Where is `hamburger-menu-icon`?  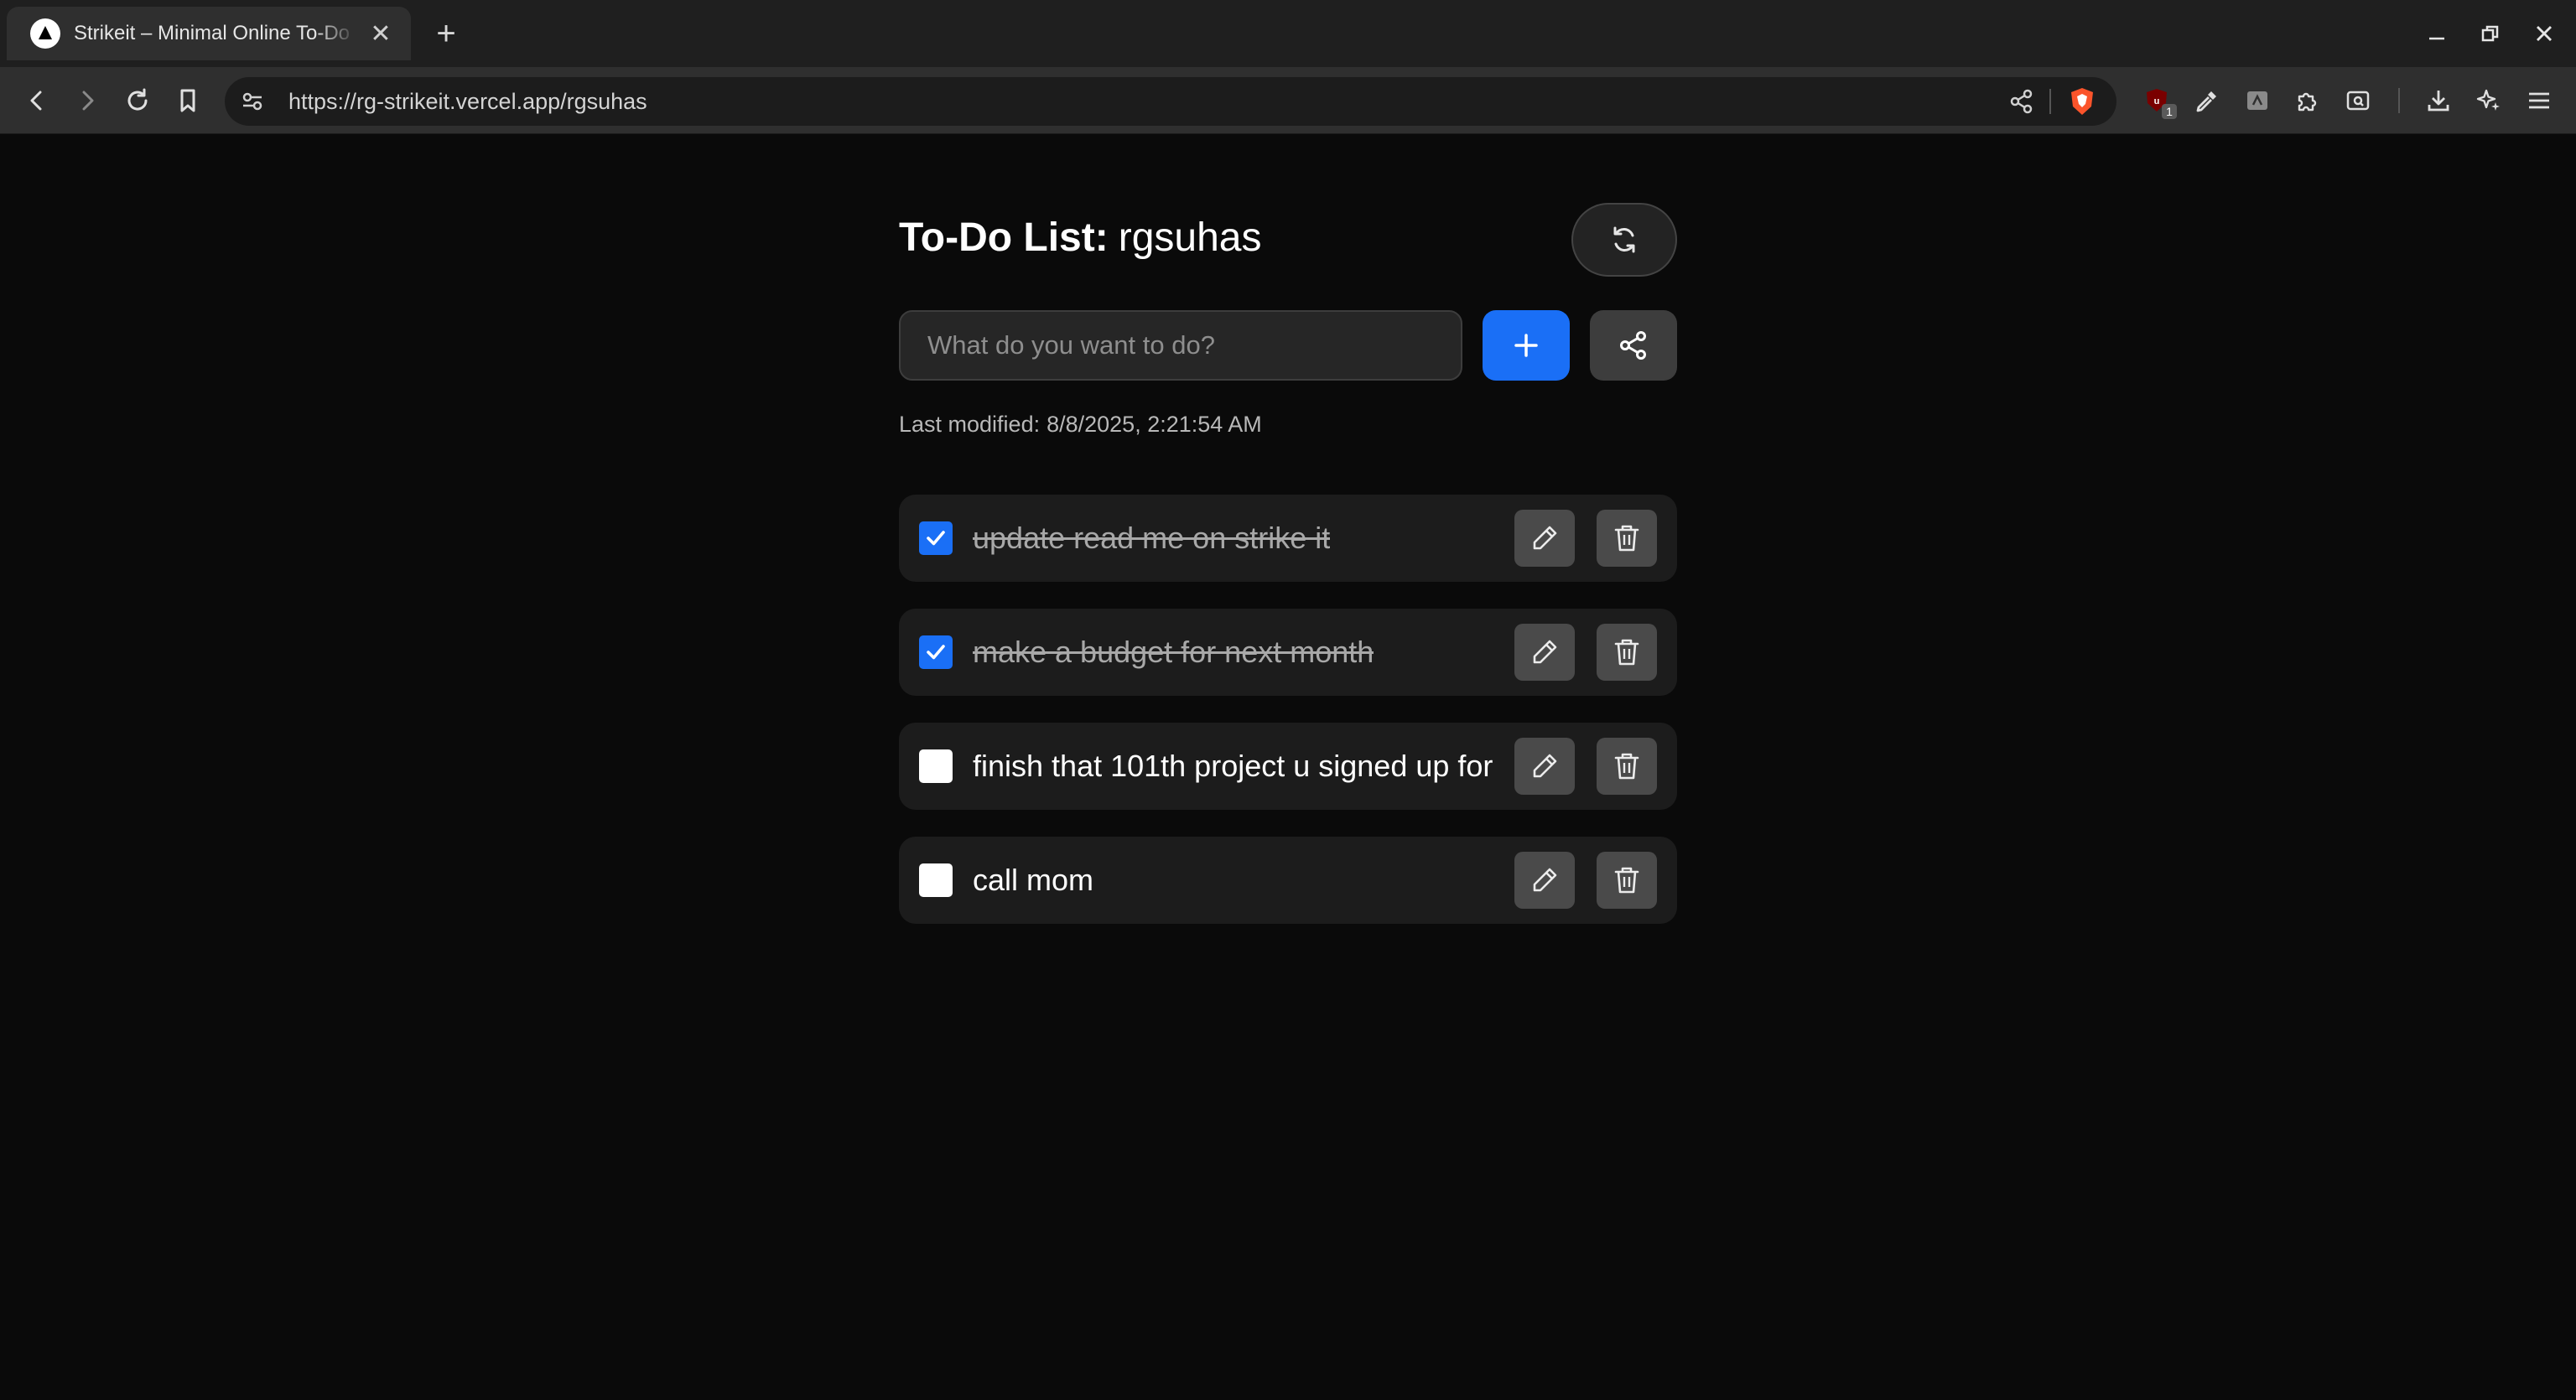
hamburger-menu-icon is located at coordinates (2539, 100).